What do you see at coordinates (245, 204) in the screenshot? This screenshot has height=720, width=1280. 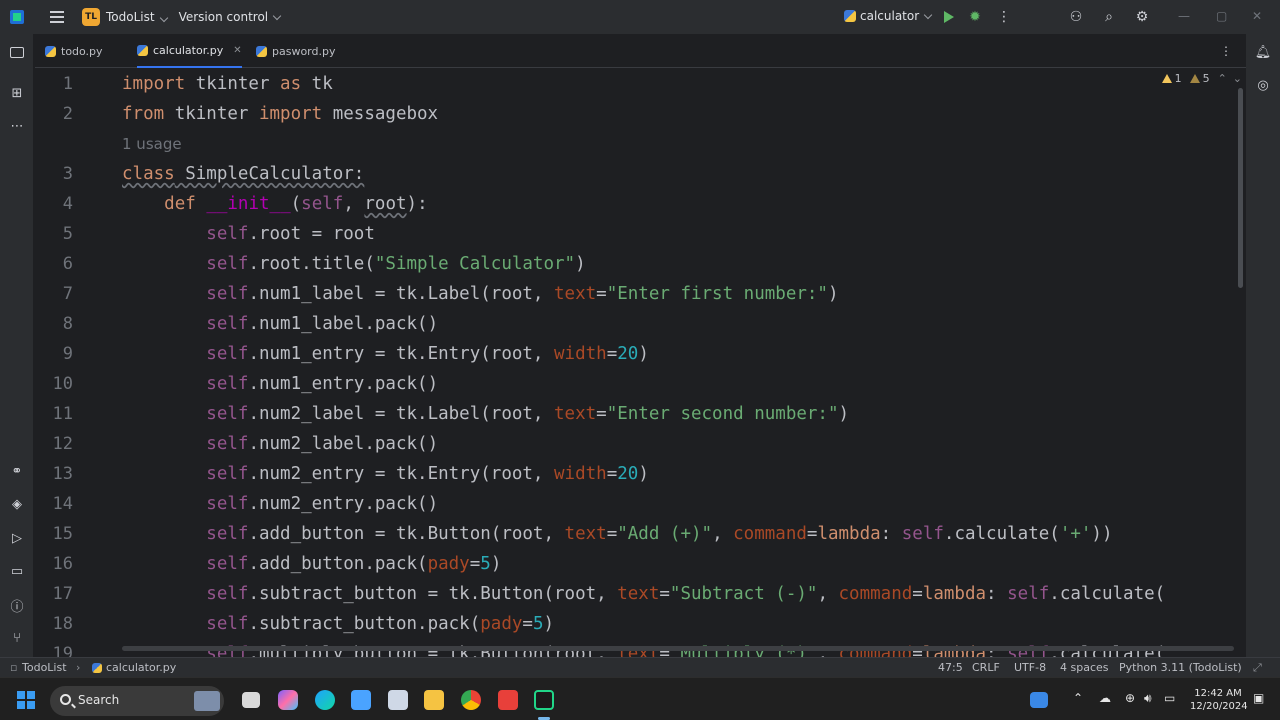 I see `code-line: 4 def __init__(self, root):` at bounding box center [245, 204].